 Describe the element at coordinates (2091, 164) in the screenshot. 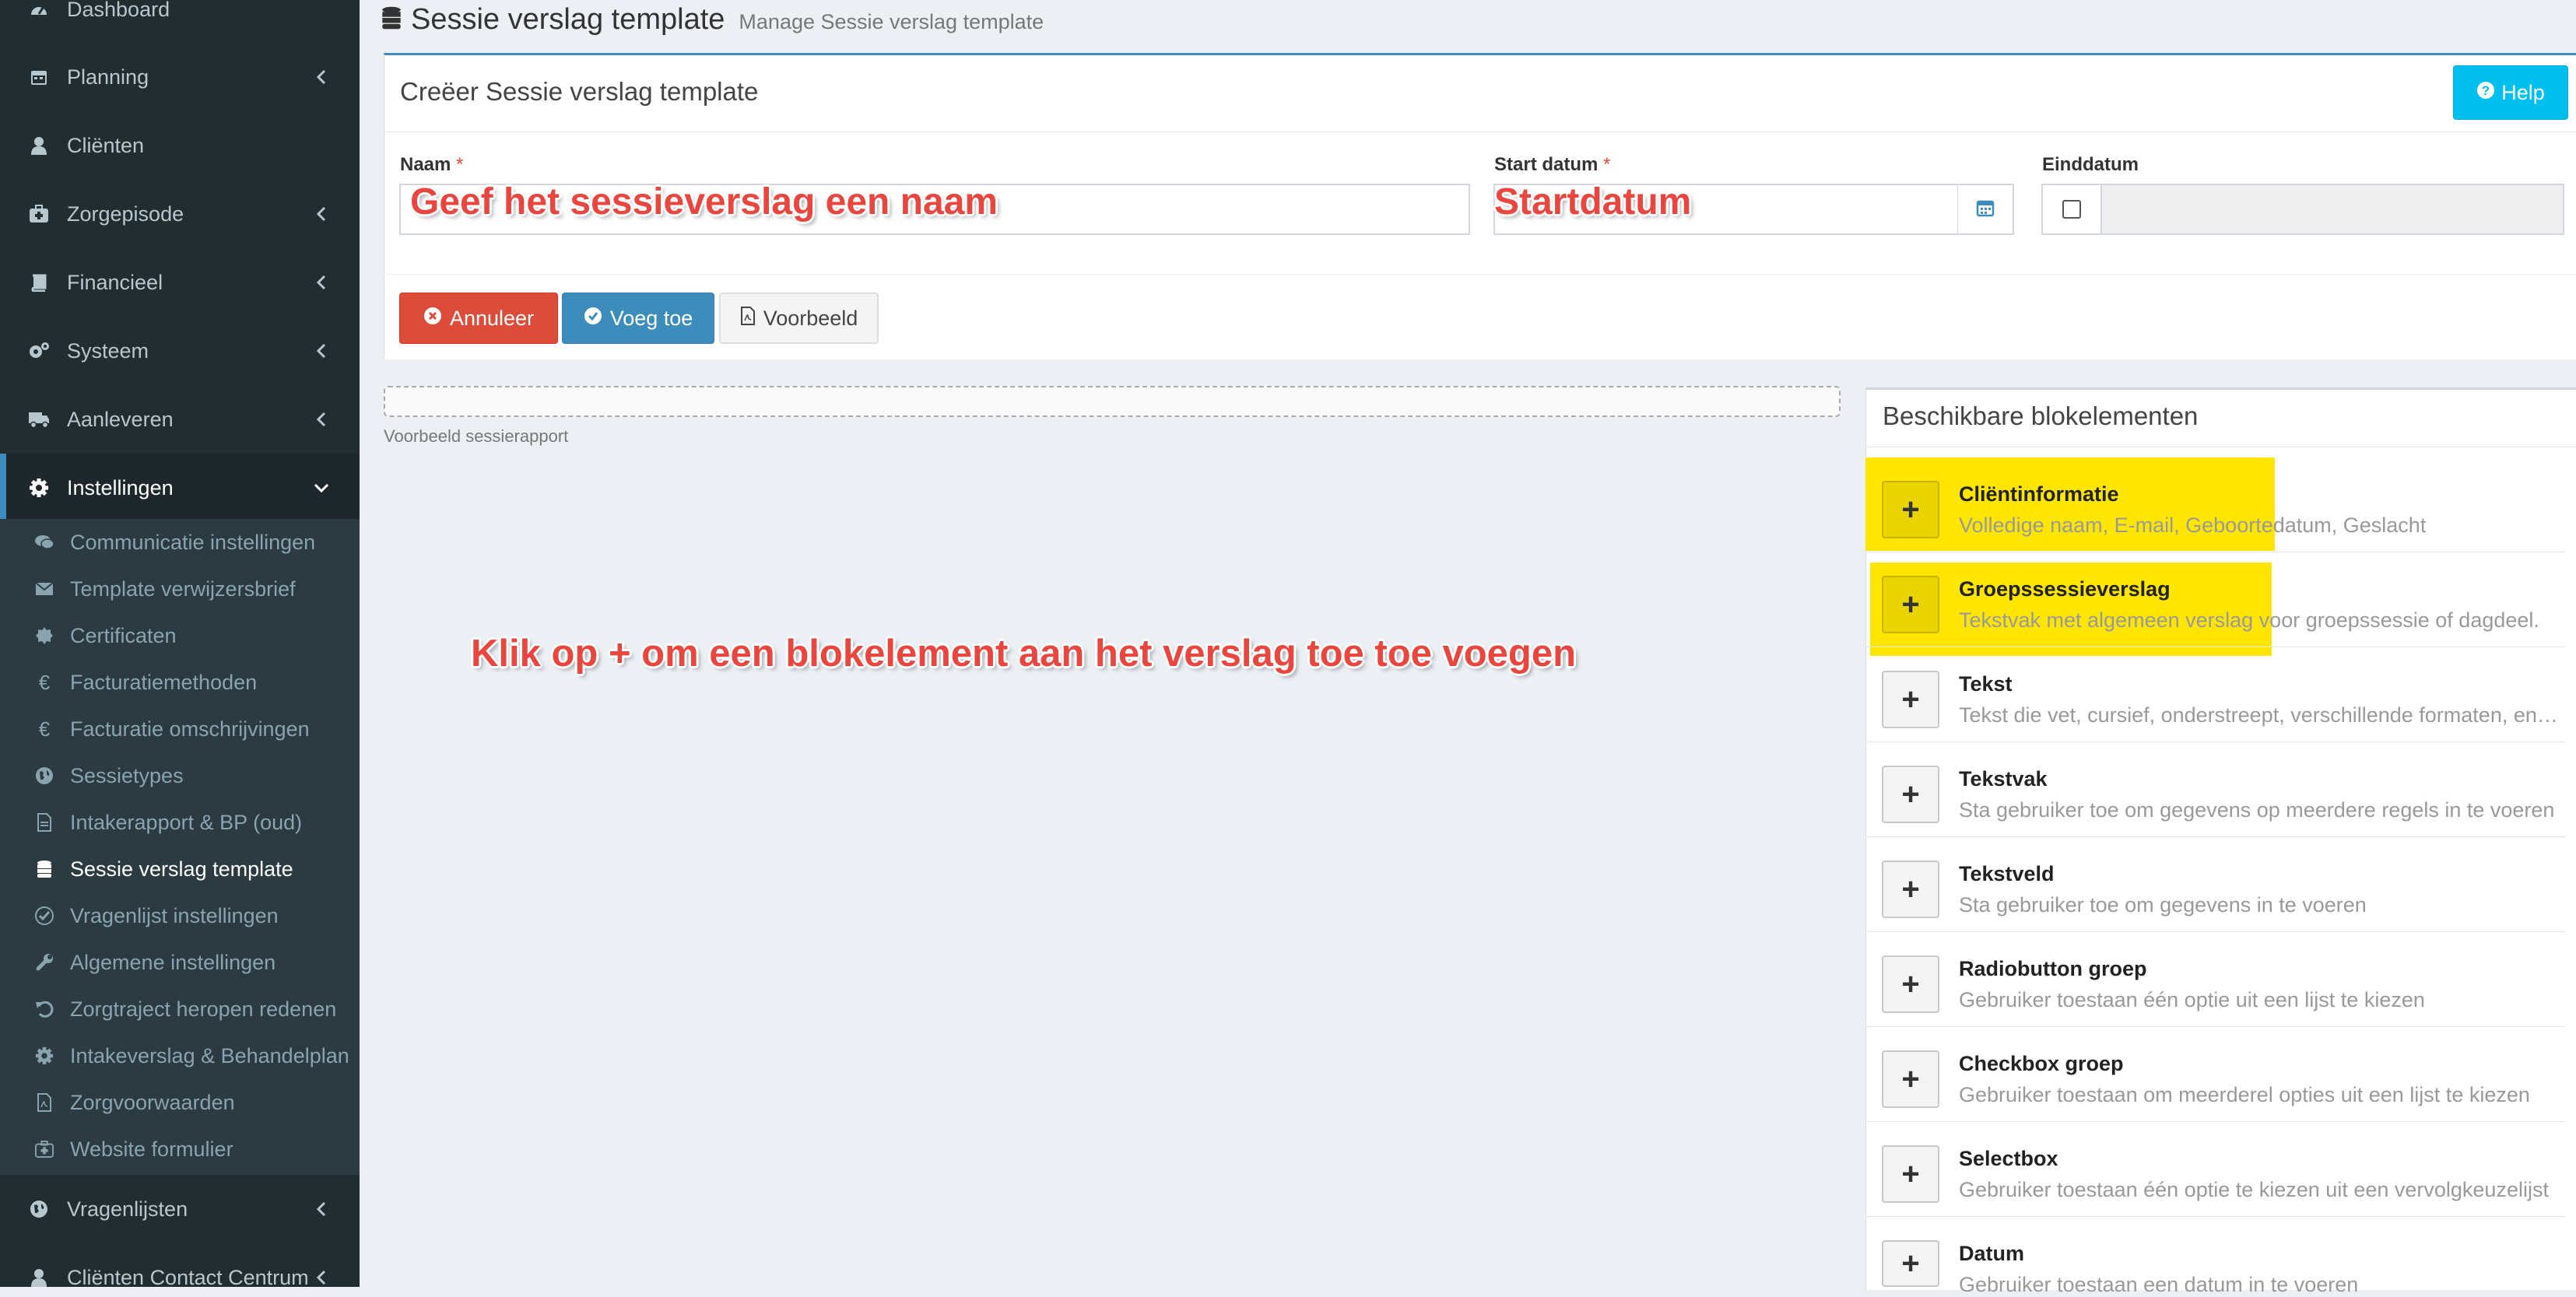

I see `einddatum-label: Einddatum` at that location.